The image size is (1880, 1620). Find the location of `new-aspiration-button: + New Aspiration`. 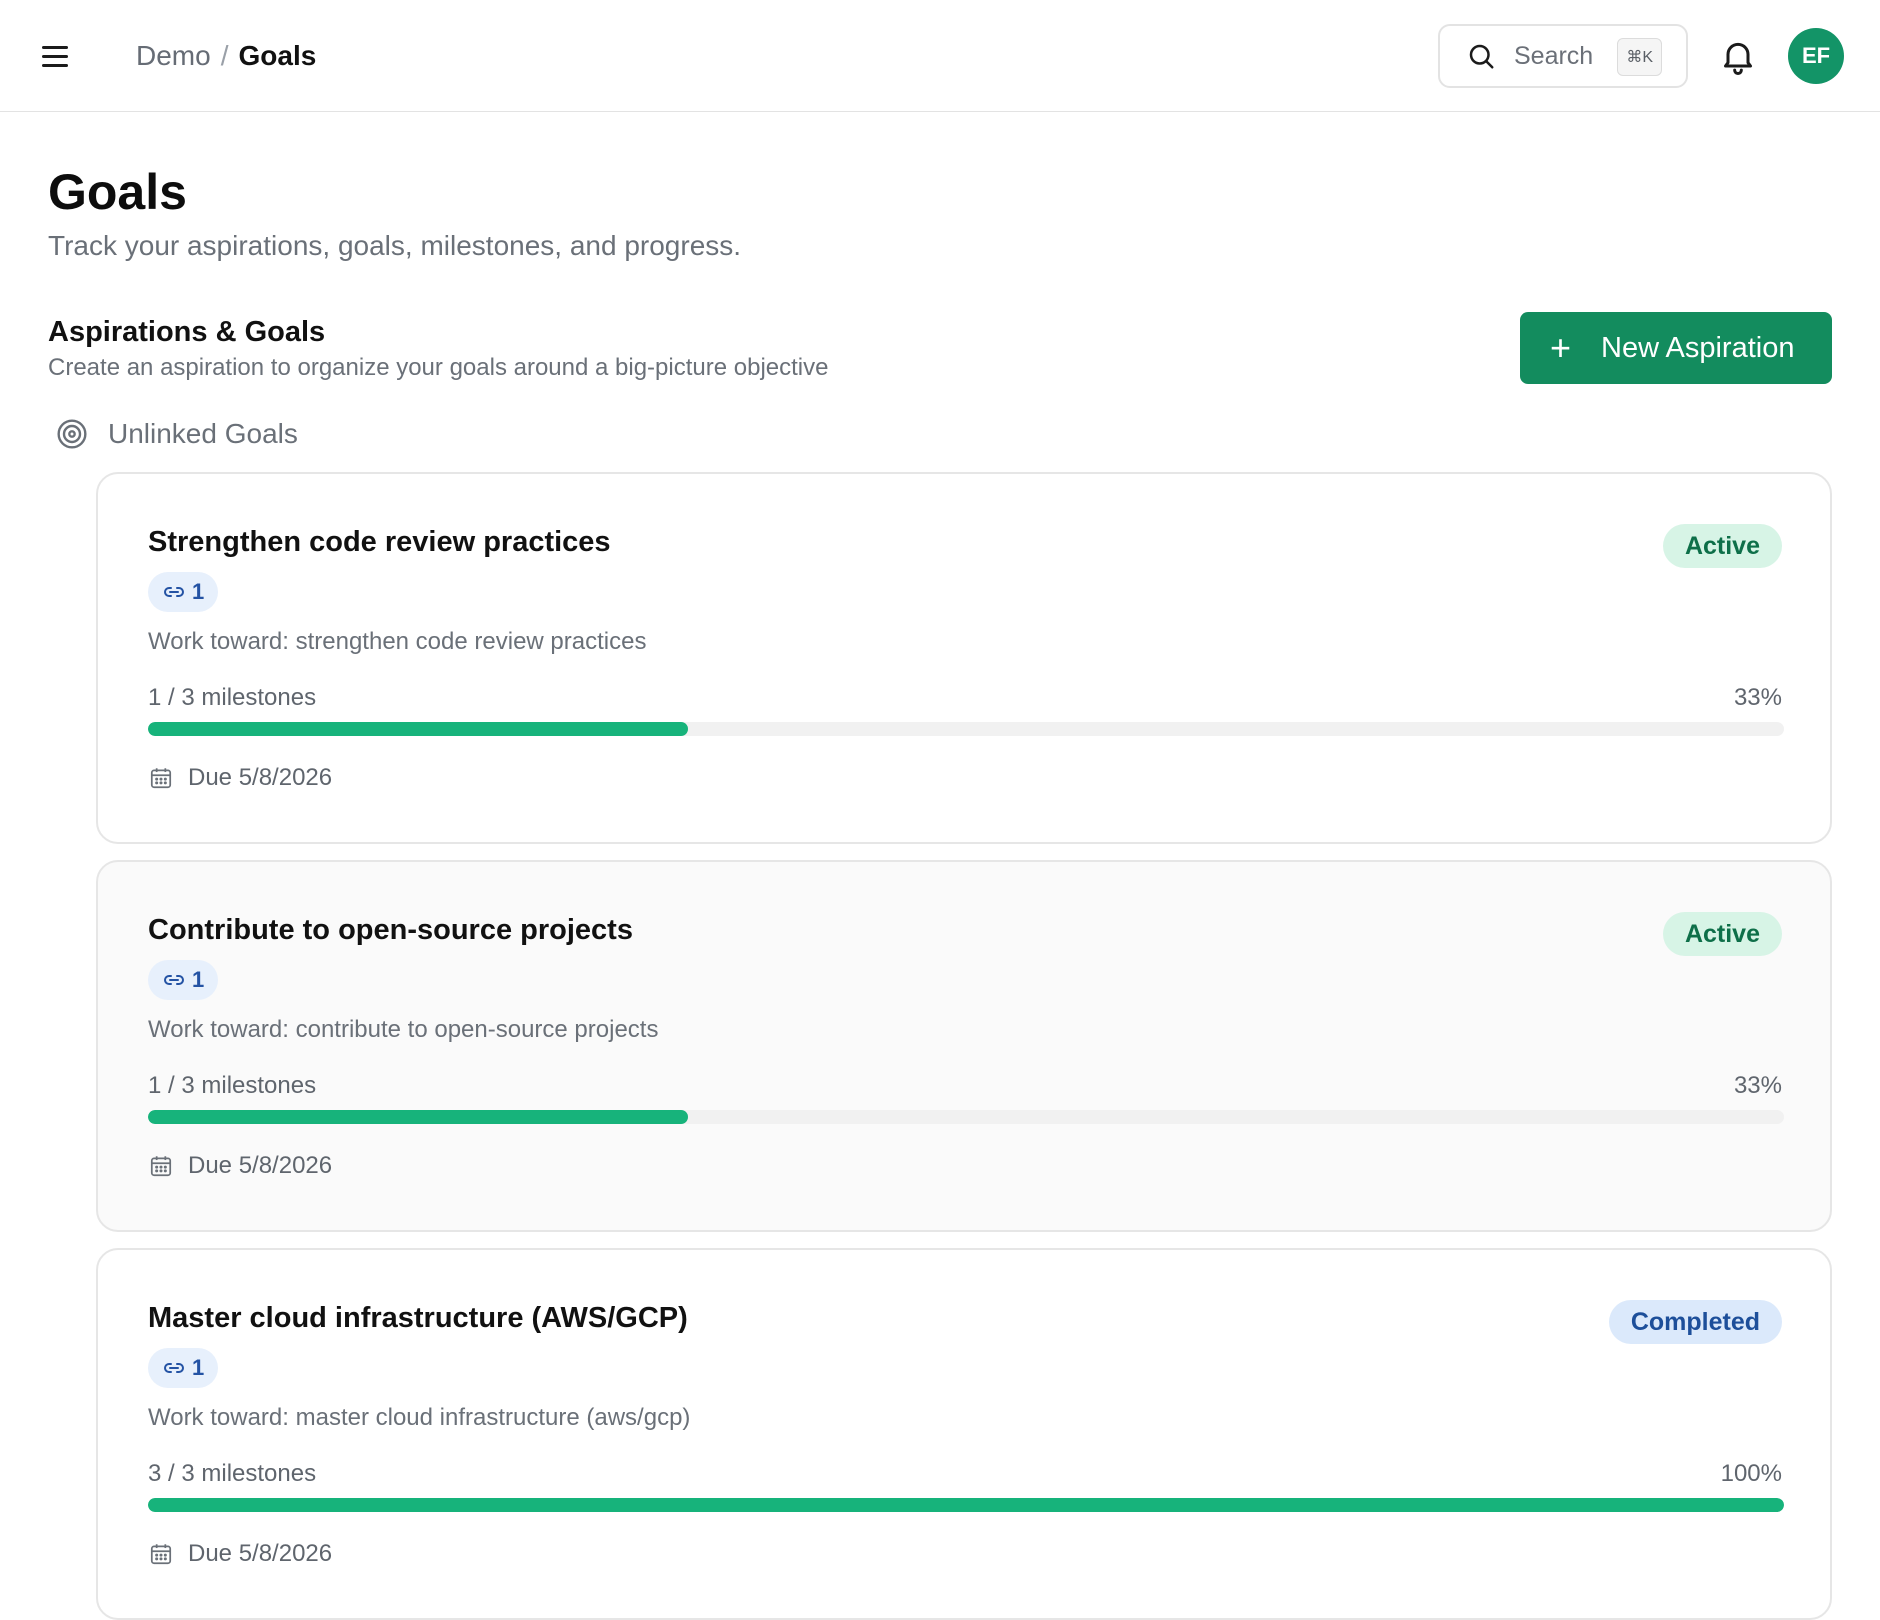

new-aspiration-button: + New Aspiration is located at coordinates (1676, 348).